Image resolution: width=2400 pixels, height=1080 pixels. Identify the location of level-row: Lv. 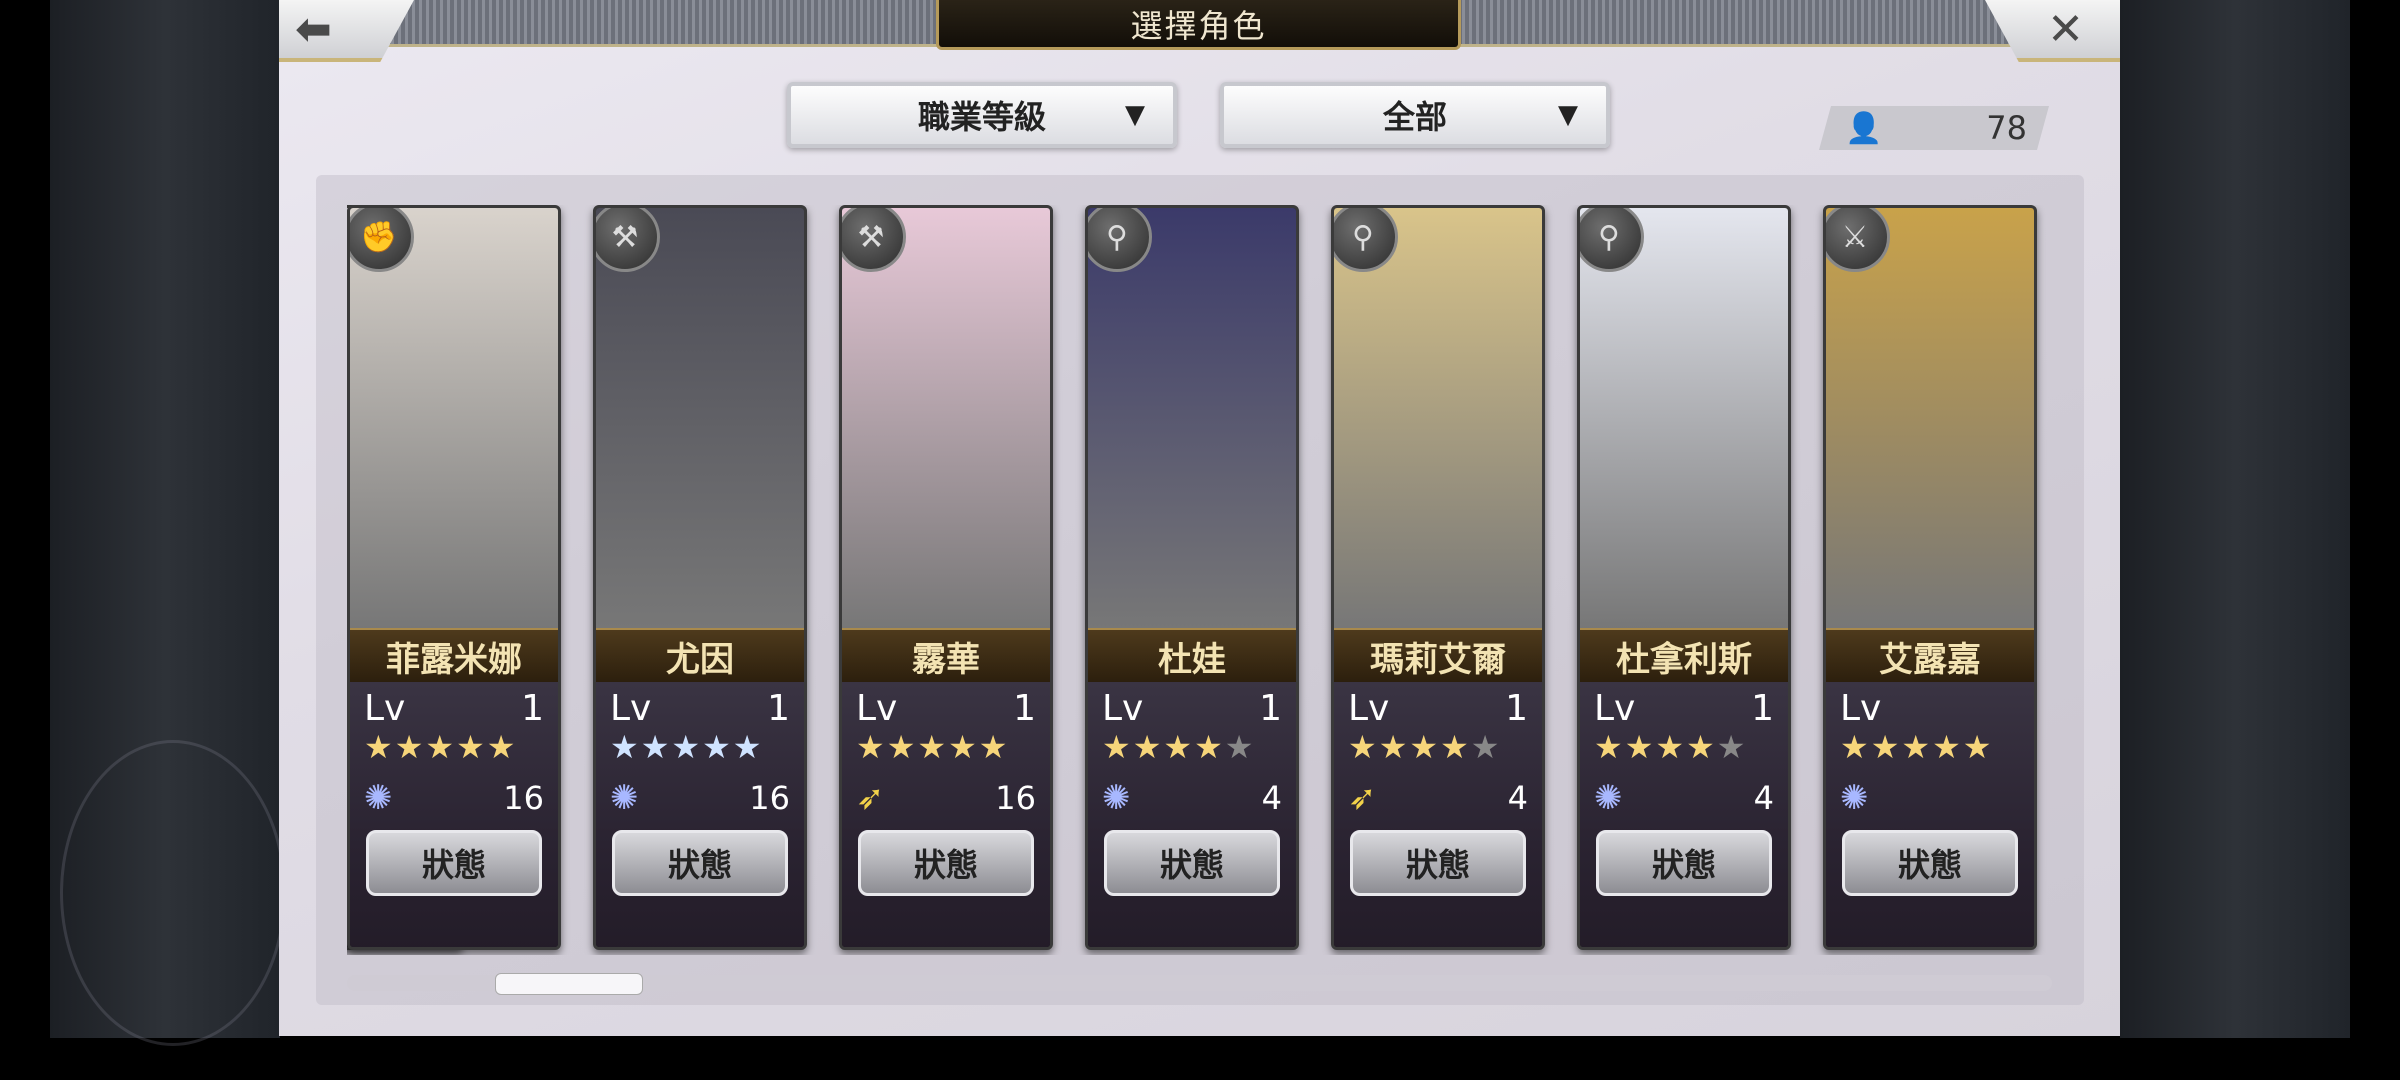
(1930, 708).